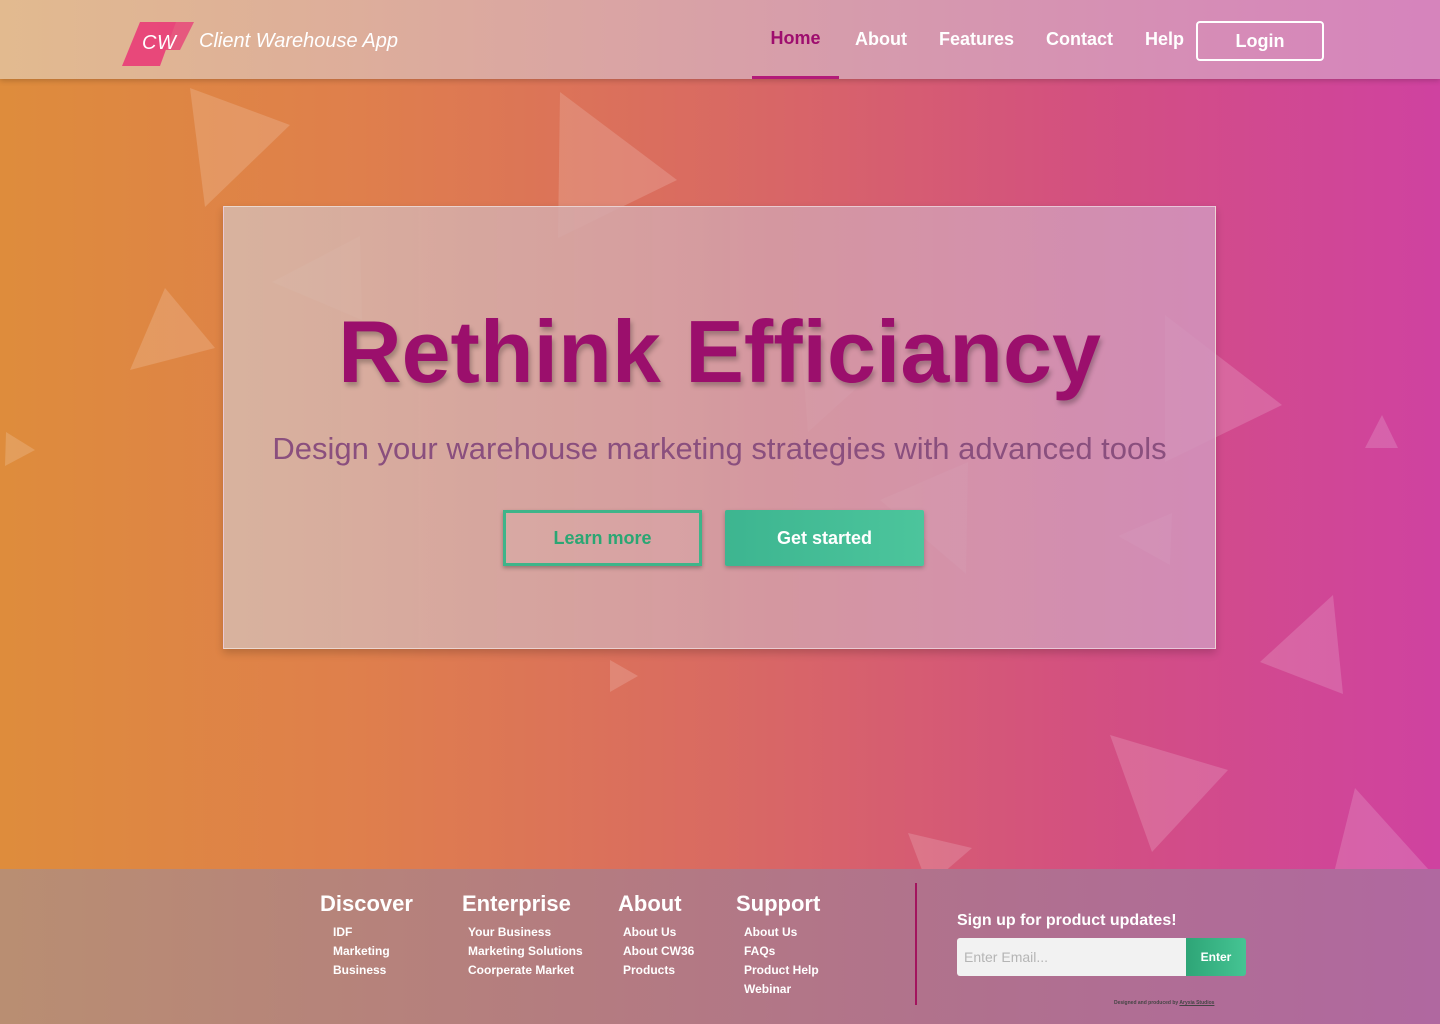 This screenshot has width=1440, height=1024. What do you see at coordinates (602, 538) in the screenshot?
I see `learn-more-button: Learn more` at bounding box center [602, 538].